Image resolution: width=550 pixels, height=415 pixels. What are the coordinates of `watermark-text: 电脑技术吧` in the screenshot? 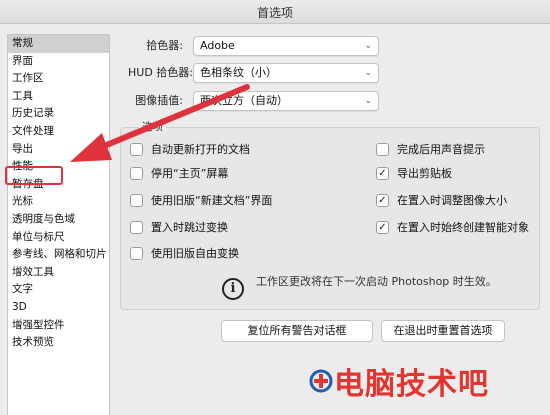 It's located at (411, 384).